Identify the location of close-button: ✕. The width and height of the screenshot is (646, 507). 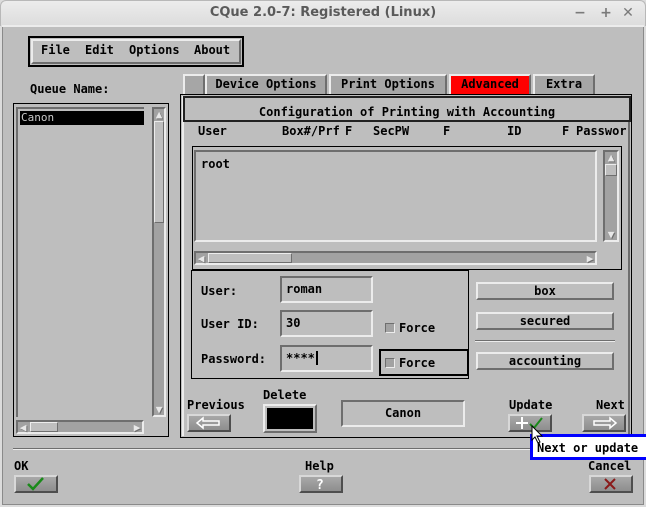
(628, 13).